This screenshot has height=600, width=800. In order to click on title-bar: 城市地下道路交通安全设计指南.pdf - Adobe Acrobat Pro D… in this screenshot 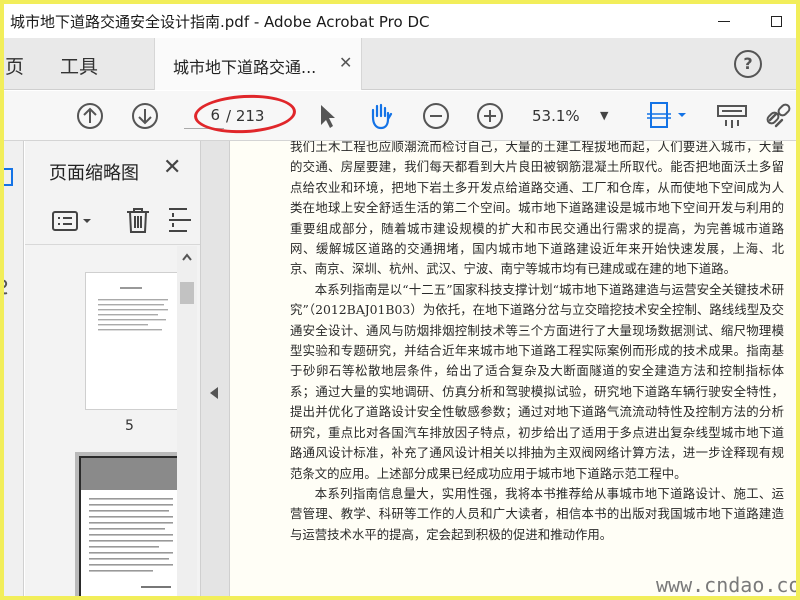, I will do `click(400, 21)`.